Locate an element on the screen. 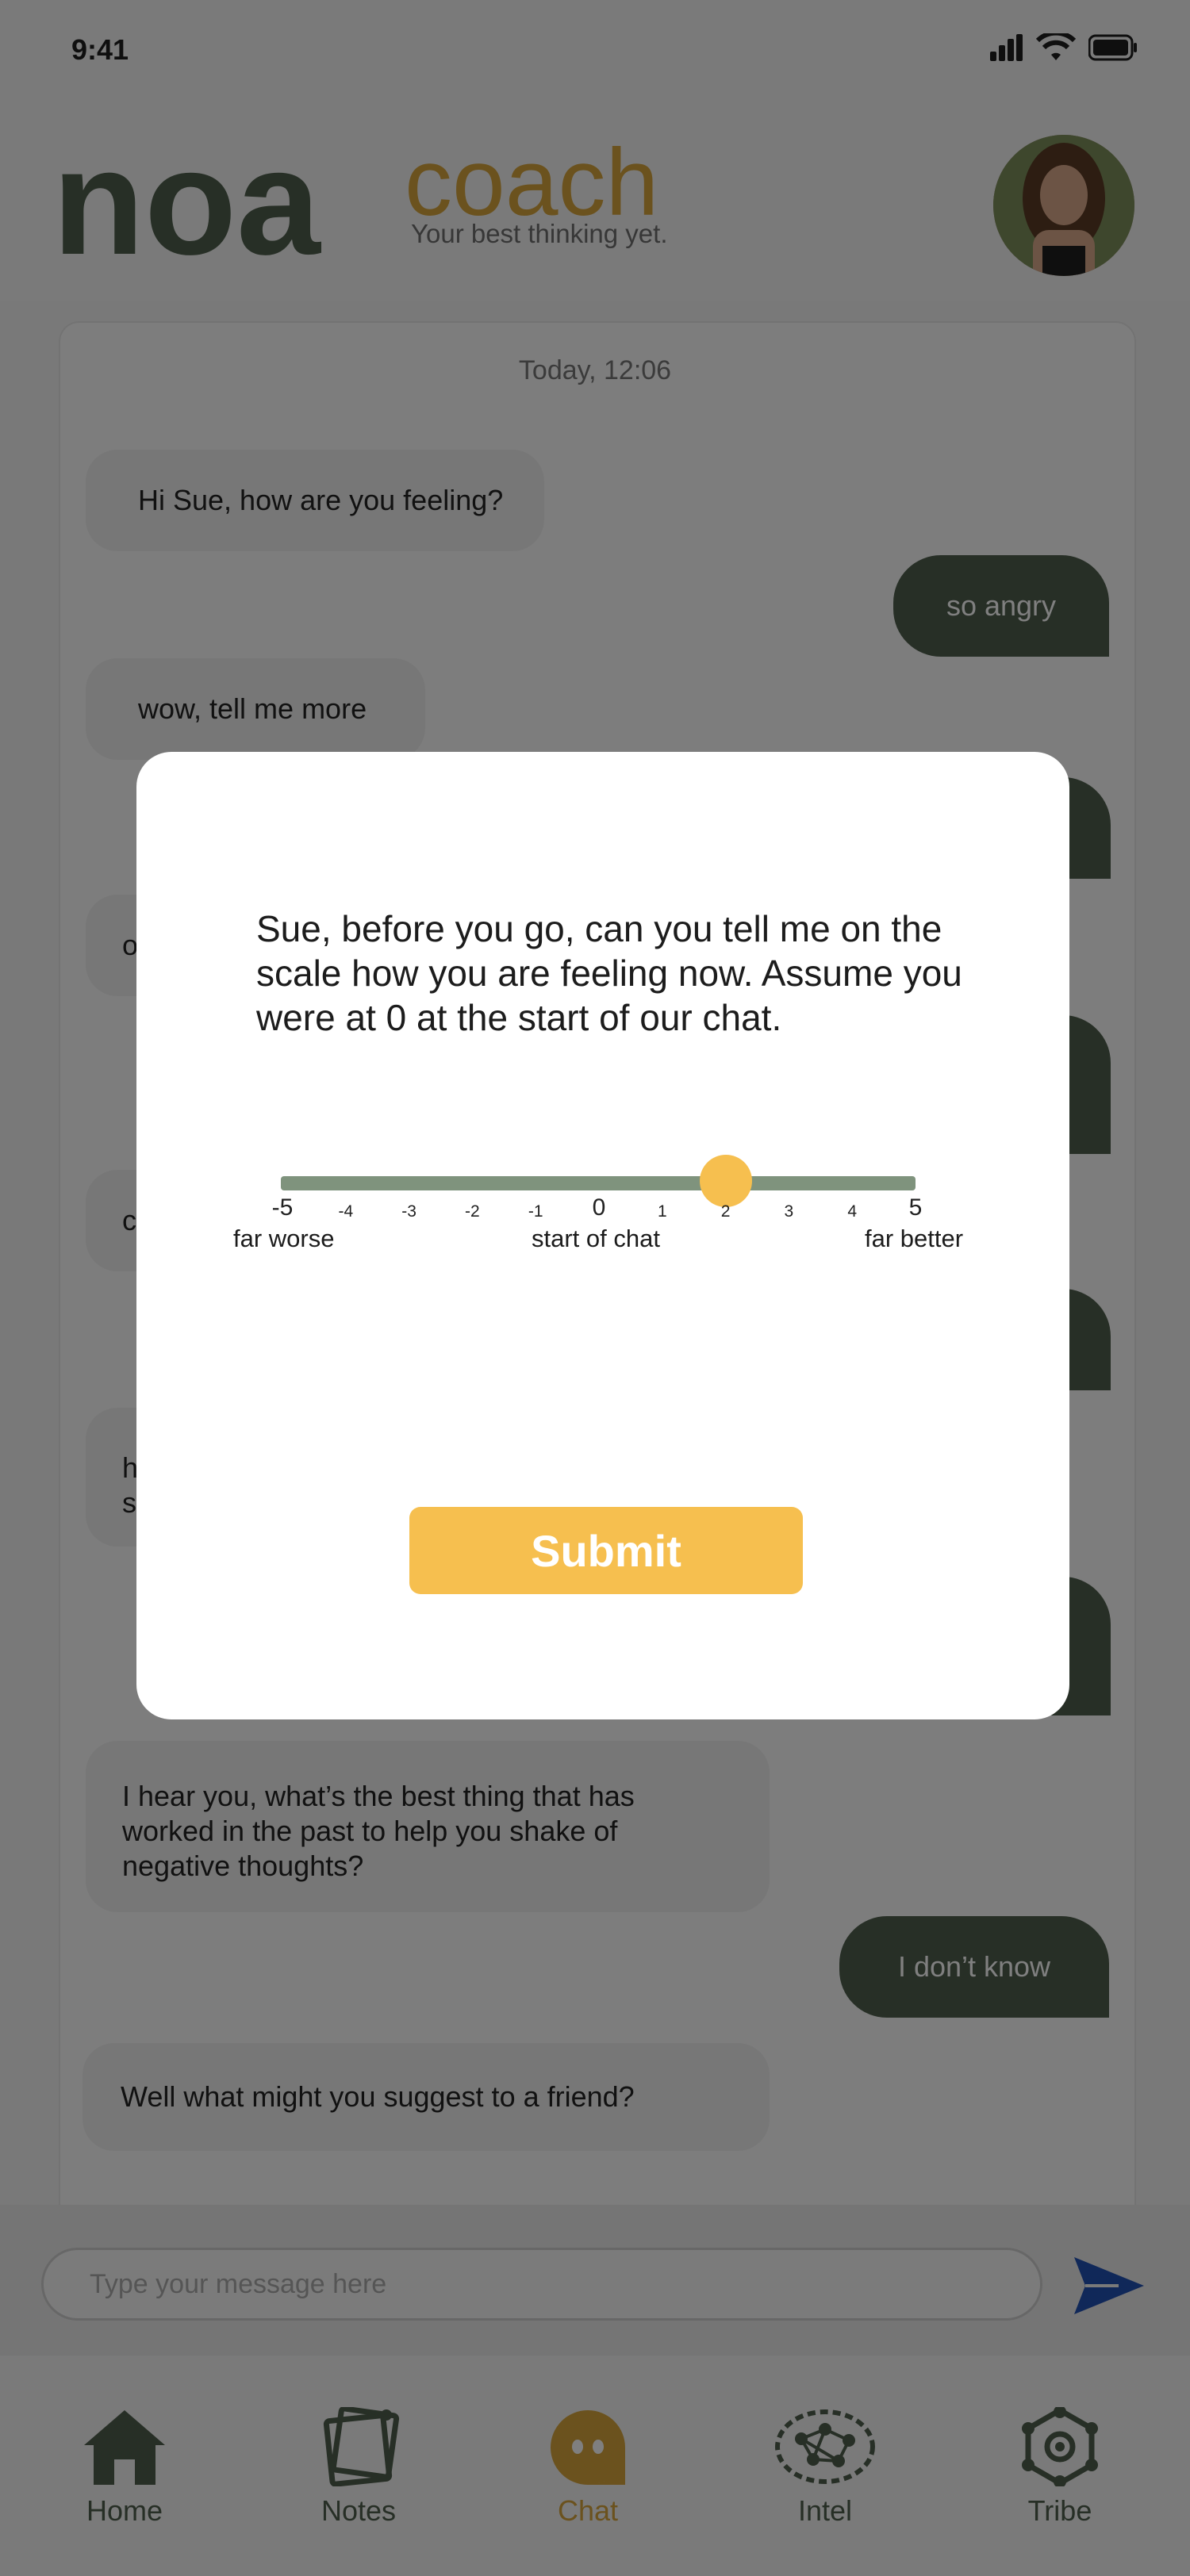  scale-min-label: far worse is located at coordinates (284, 1239).